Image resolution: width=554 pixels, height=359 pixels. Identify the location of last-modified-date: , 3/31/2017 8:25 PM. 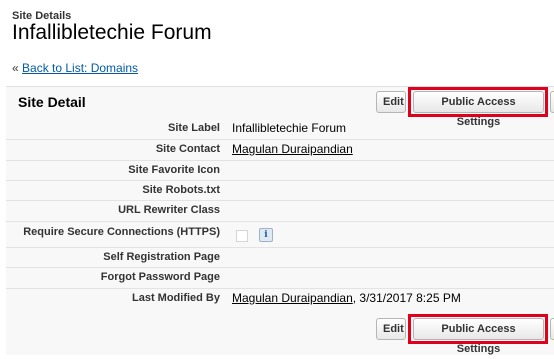
(406, 298).